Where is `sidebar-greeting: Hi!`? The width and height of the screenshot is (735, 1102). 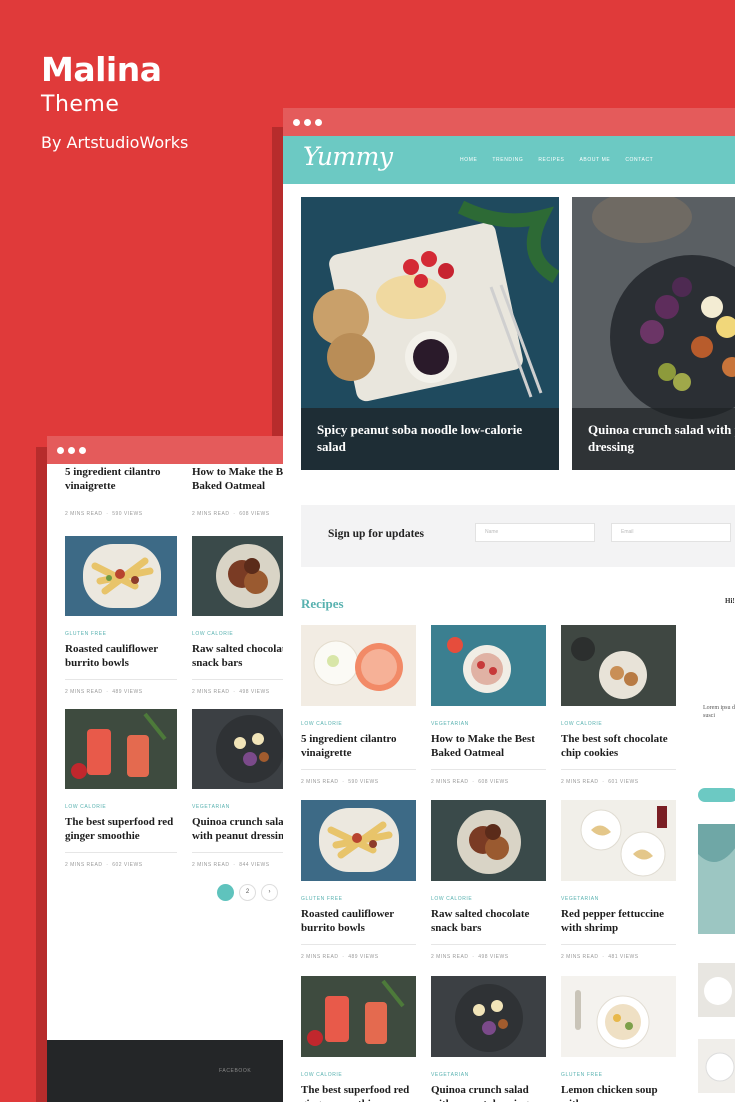
sidebar-greeting: Hi! is located at coordinates (730, 601).